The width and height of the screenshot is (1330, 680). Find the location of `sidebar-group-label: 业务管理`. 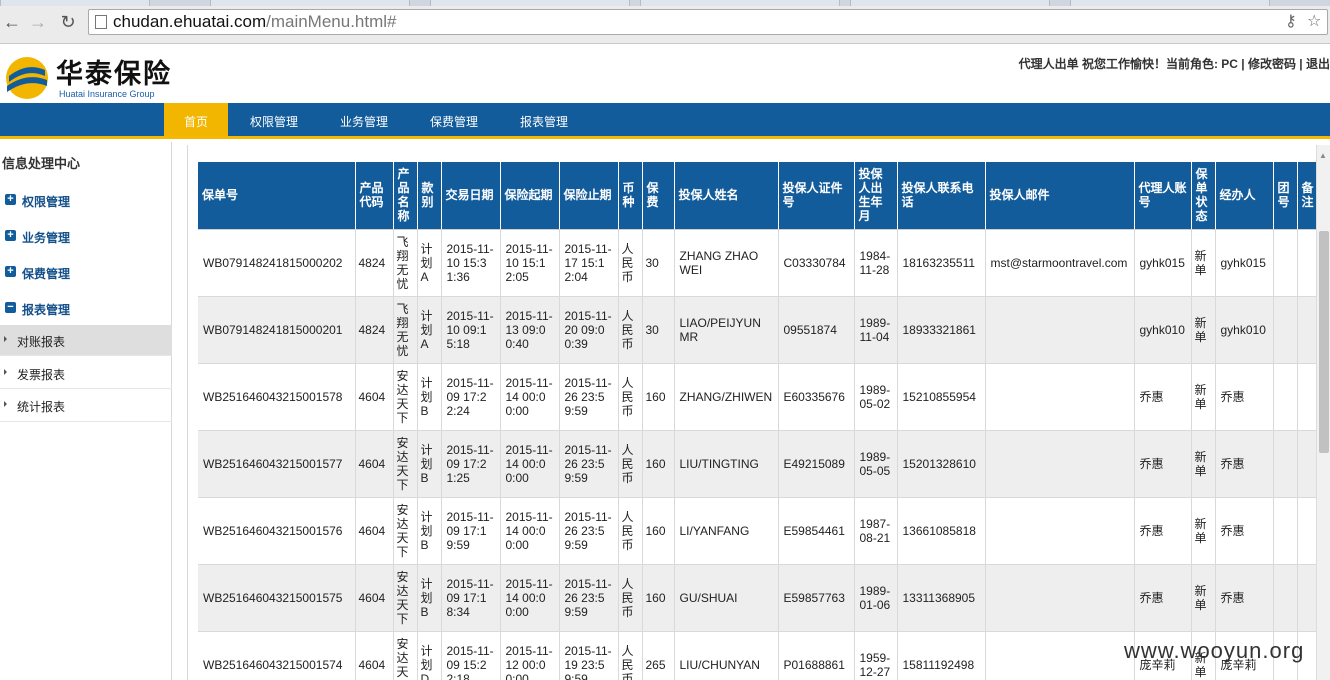

sidebar-group-label: 业务管理 is located at coordinates (46, 238).